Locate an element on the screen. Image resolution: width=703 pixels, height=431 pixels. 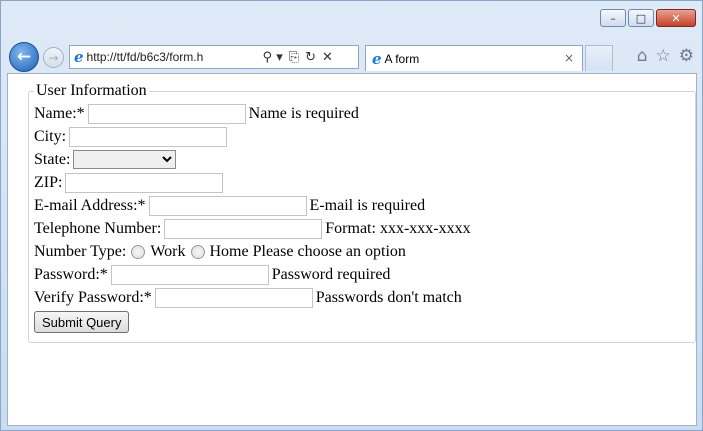
url-text: http://tt/fd/b6c3/form.h is located at coordinates (172, 57).